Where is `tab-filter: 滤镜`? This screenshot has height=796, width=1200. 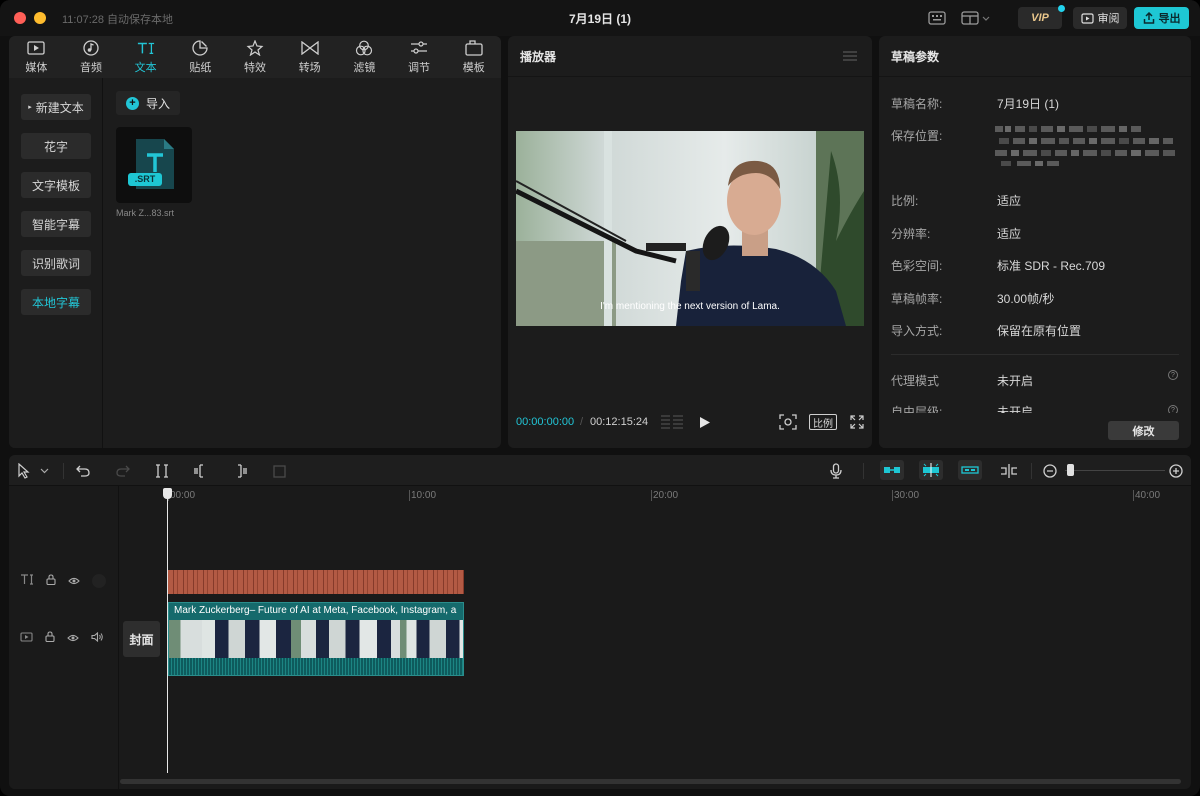 tab-filter: 滤镜 is located at coordinates (364, 57).